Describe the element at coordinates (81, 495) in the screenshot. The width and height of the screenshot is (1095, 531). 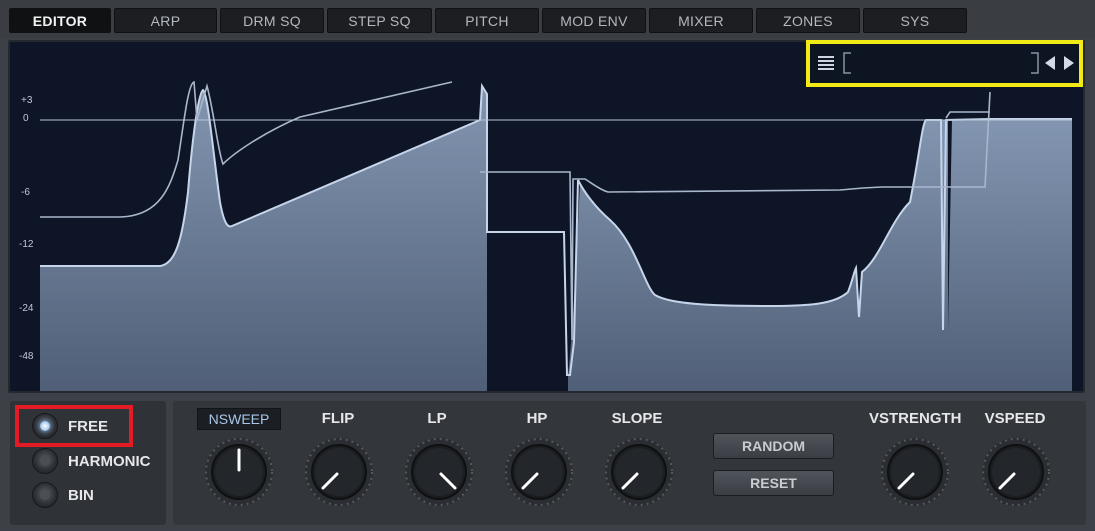
I see `mode-bin-label: BIN` at that location.